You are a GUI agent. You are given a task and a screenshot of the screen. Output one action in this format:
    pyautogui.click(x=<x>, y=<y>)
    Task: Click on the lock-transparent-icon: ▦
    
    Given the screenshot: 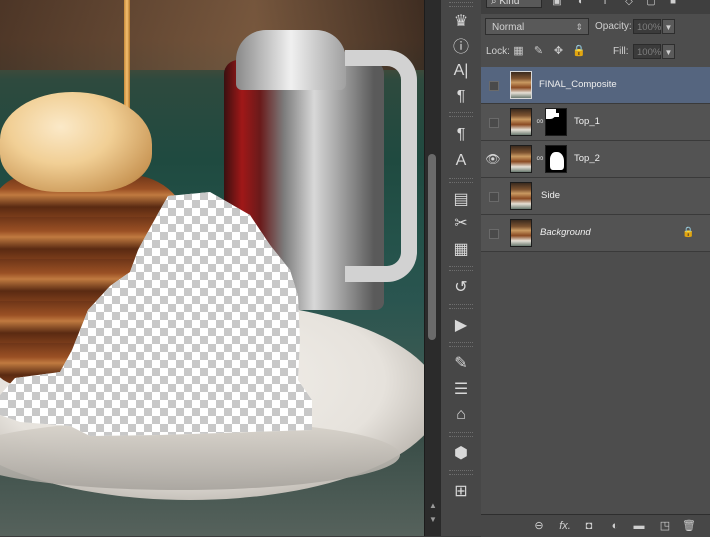 What is the action you would take?
    pyautogui.click(x=518, y=51)
    